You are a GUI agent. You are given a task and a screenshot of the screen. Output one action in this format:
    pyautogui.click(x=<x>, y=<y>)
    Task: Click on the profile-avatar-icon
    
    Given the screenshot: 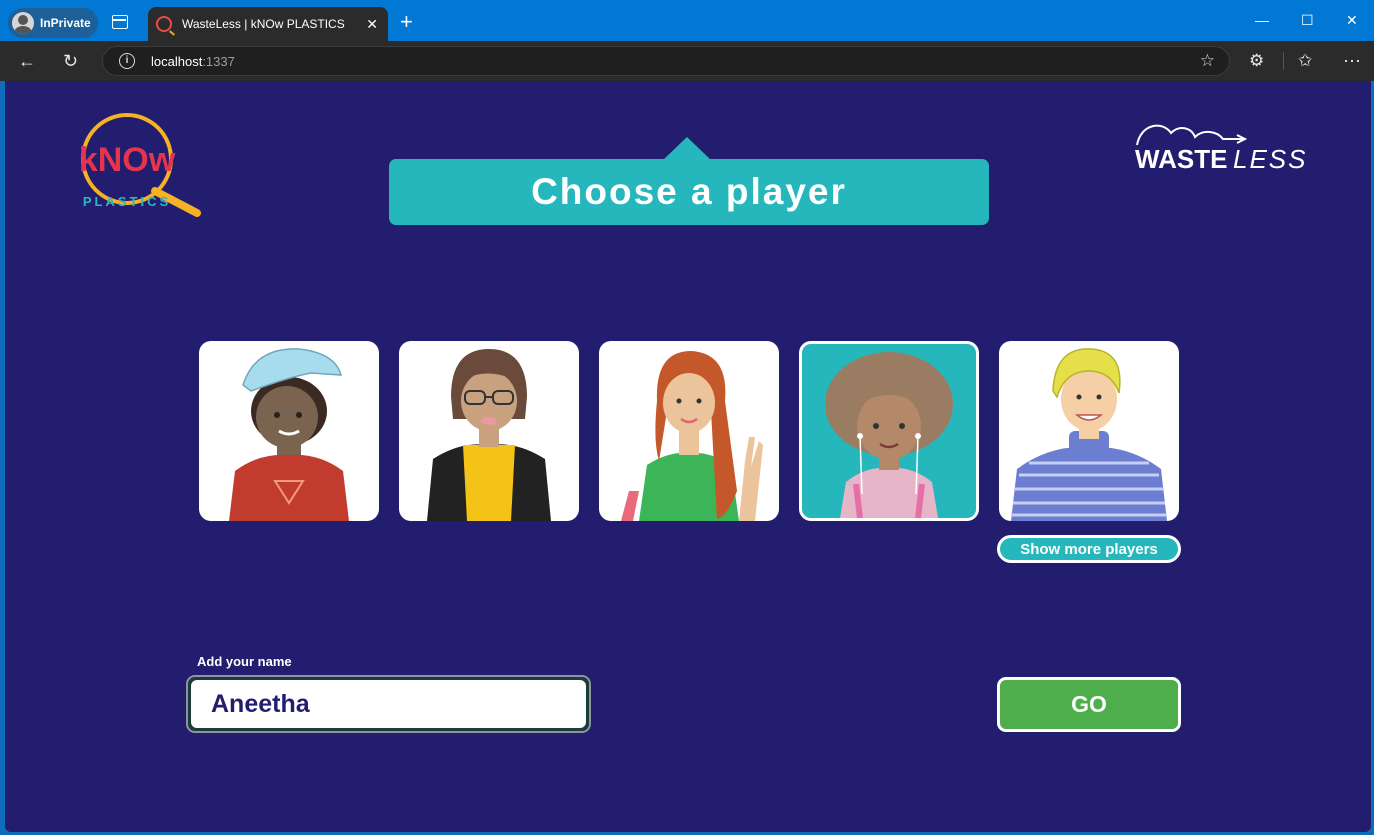 What is the action you would take?
    pyautogui.click(x=23, y=23)
    